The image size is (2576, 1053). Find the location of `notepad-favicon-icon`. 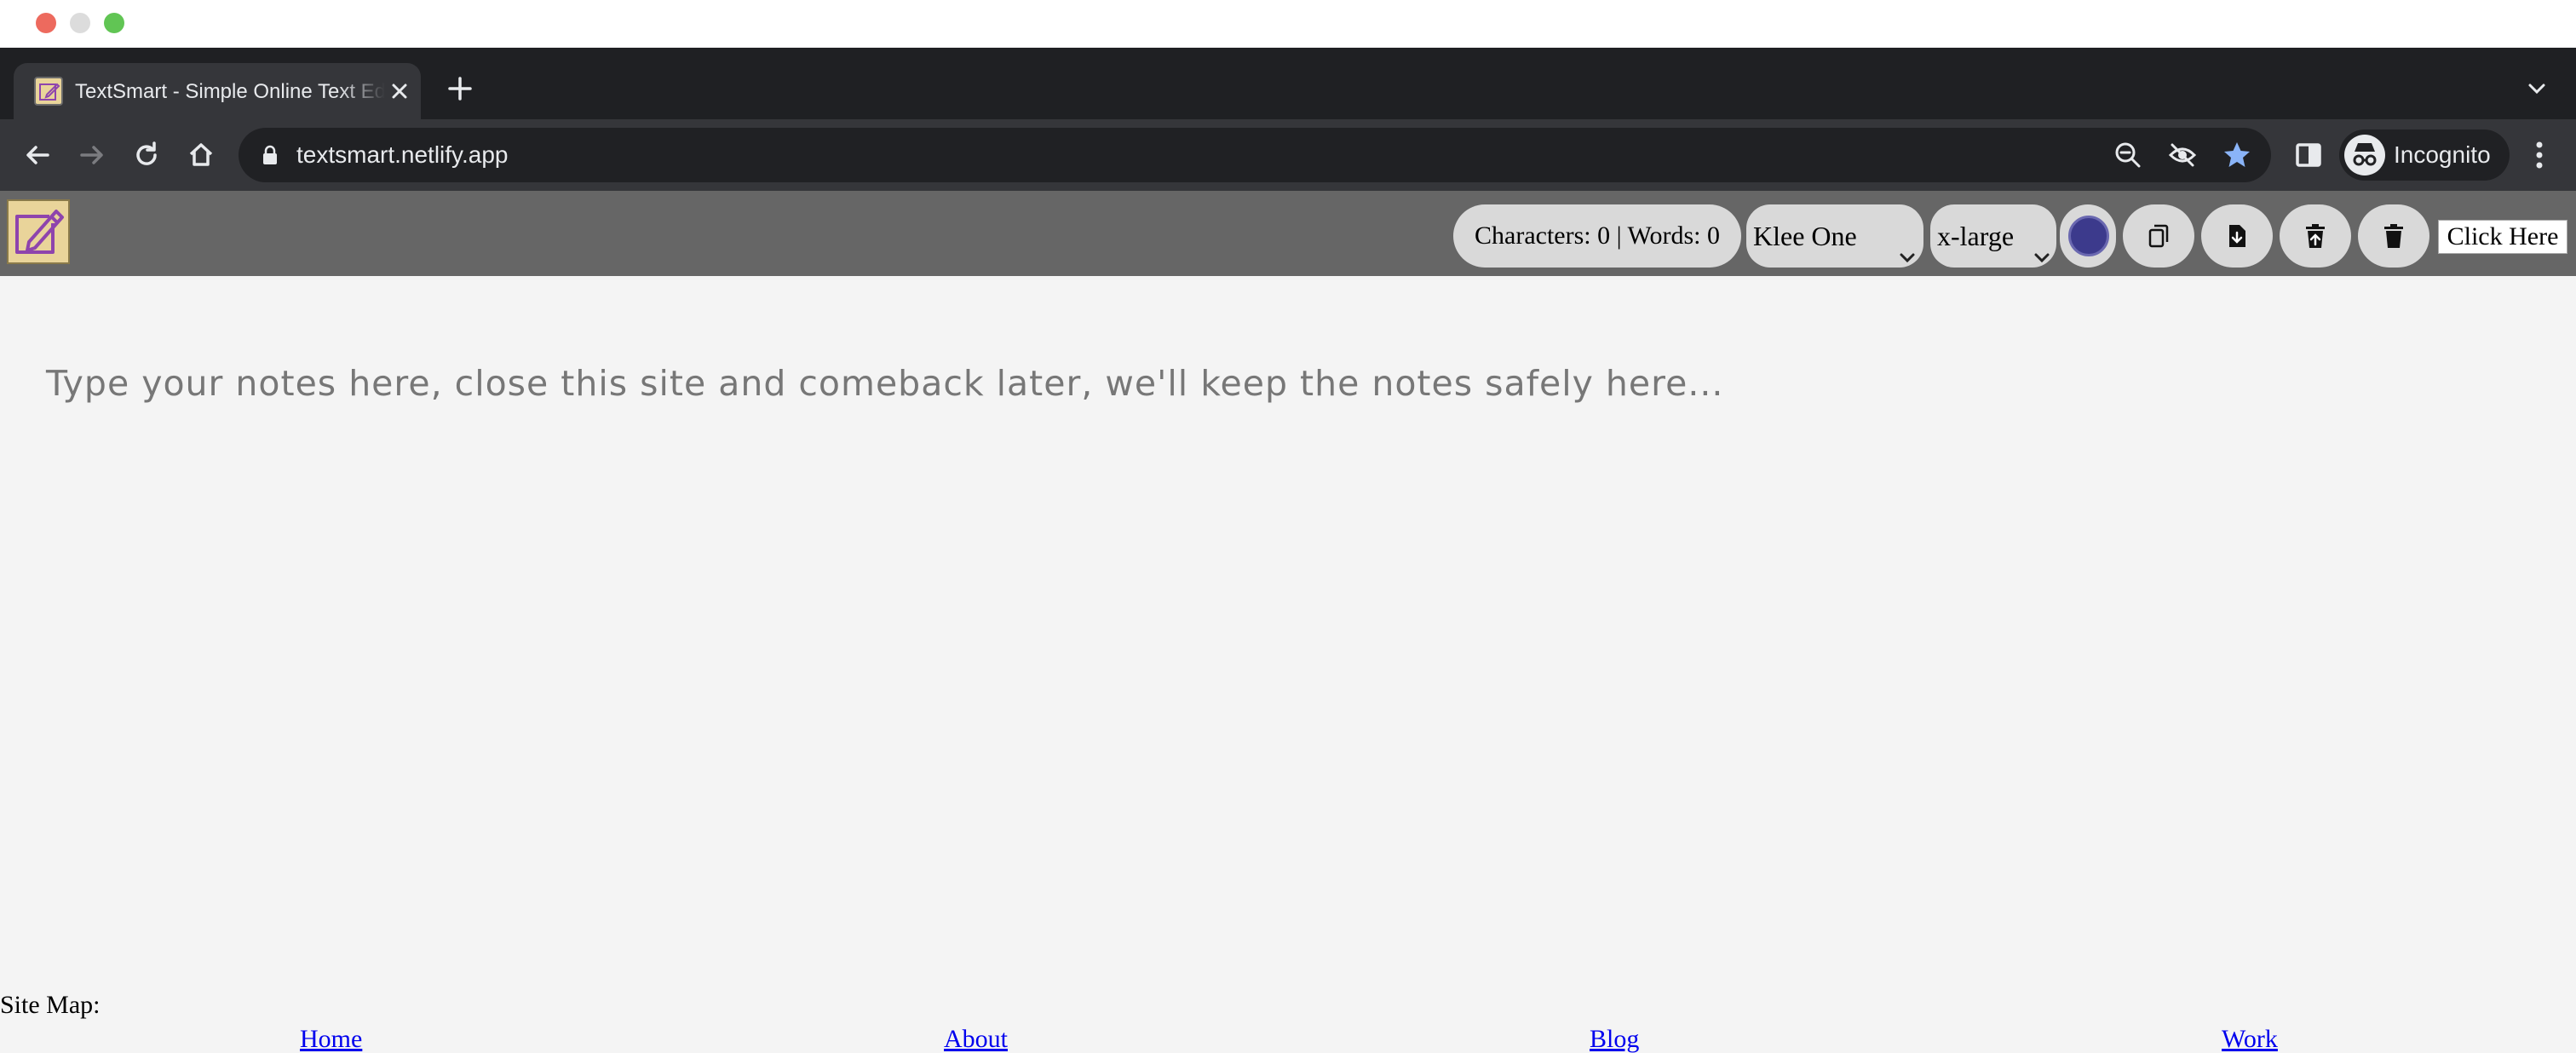

notepad-favicon-icon is located at coordinates (49, 91).